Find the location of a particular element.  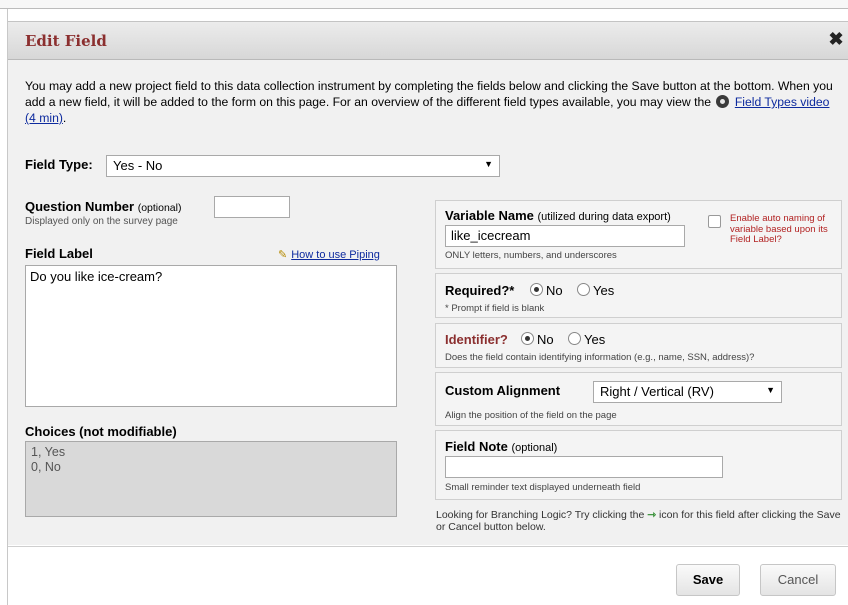

choice-item: 0, No is located at coordinates (46, 467).